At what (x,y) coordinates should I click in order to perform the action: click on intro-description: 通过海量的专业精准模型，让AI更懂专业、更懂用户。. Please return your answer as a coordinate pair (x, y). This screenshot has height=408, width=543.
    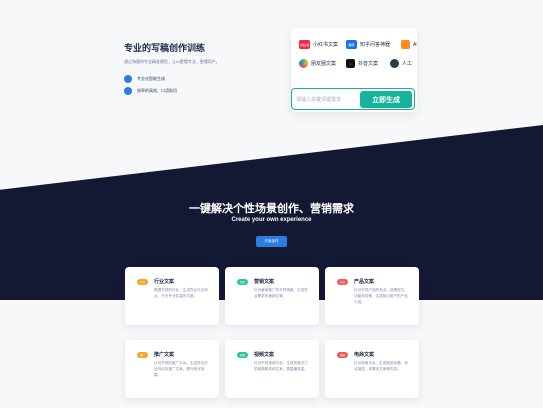
    Looking at the image, I should click on (172, 61).